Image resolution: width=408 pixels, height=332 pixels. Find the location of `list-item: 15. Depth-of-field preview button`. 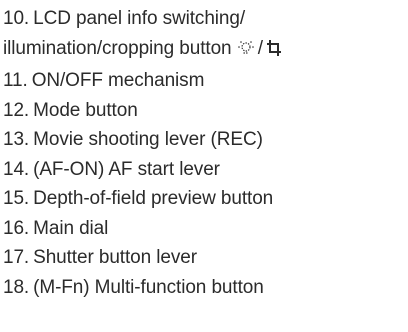

list-item: 15. Depth-of-field preview button is located at coordinates (204, 199).